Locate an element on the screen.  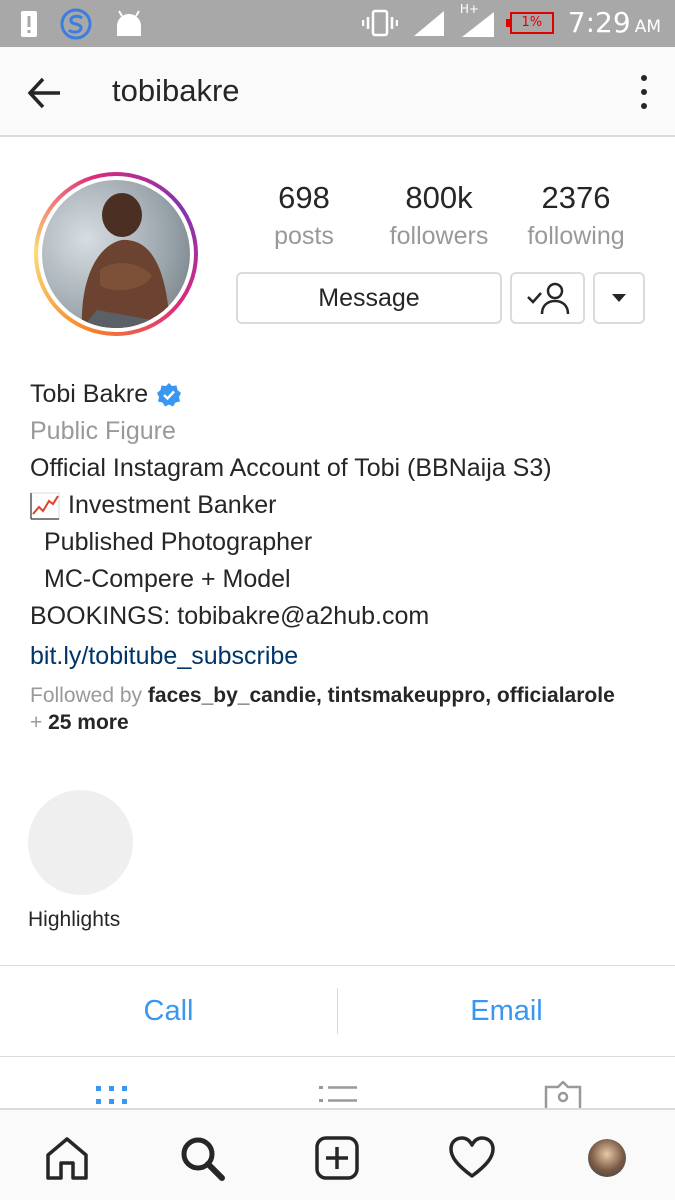
app-s-icon is located at coordinates (76, 24).